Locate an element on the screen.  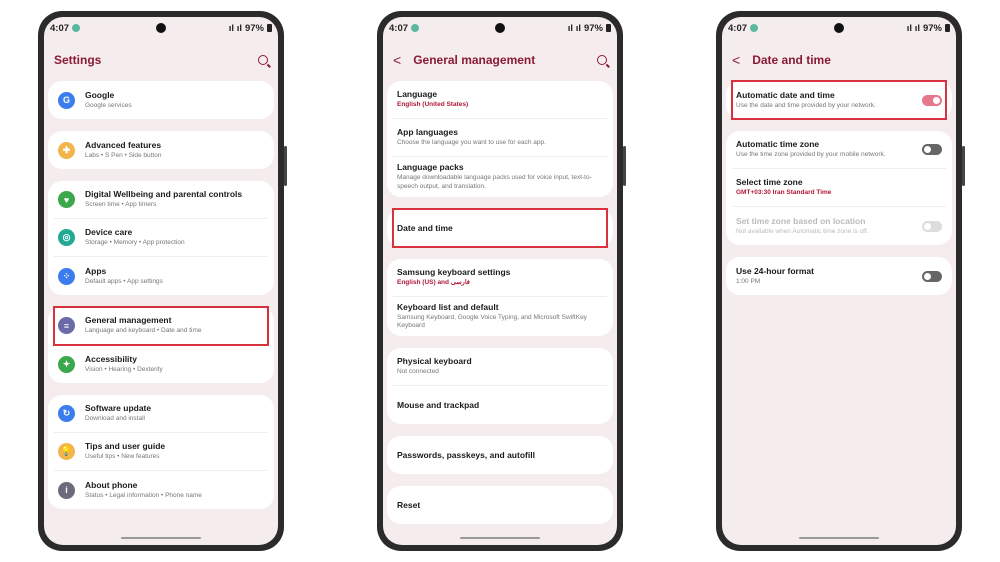
setting-title: Software update is located at coordinates (118, 408).